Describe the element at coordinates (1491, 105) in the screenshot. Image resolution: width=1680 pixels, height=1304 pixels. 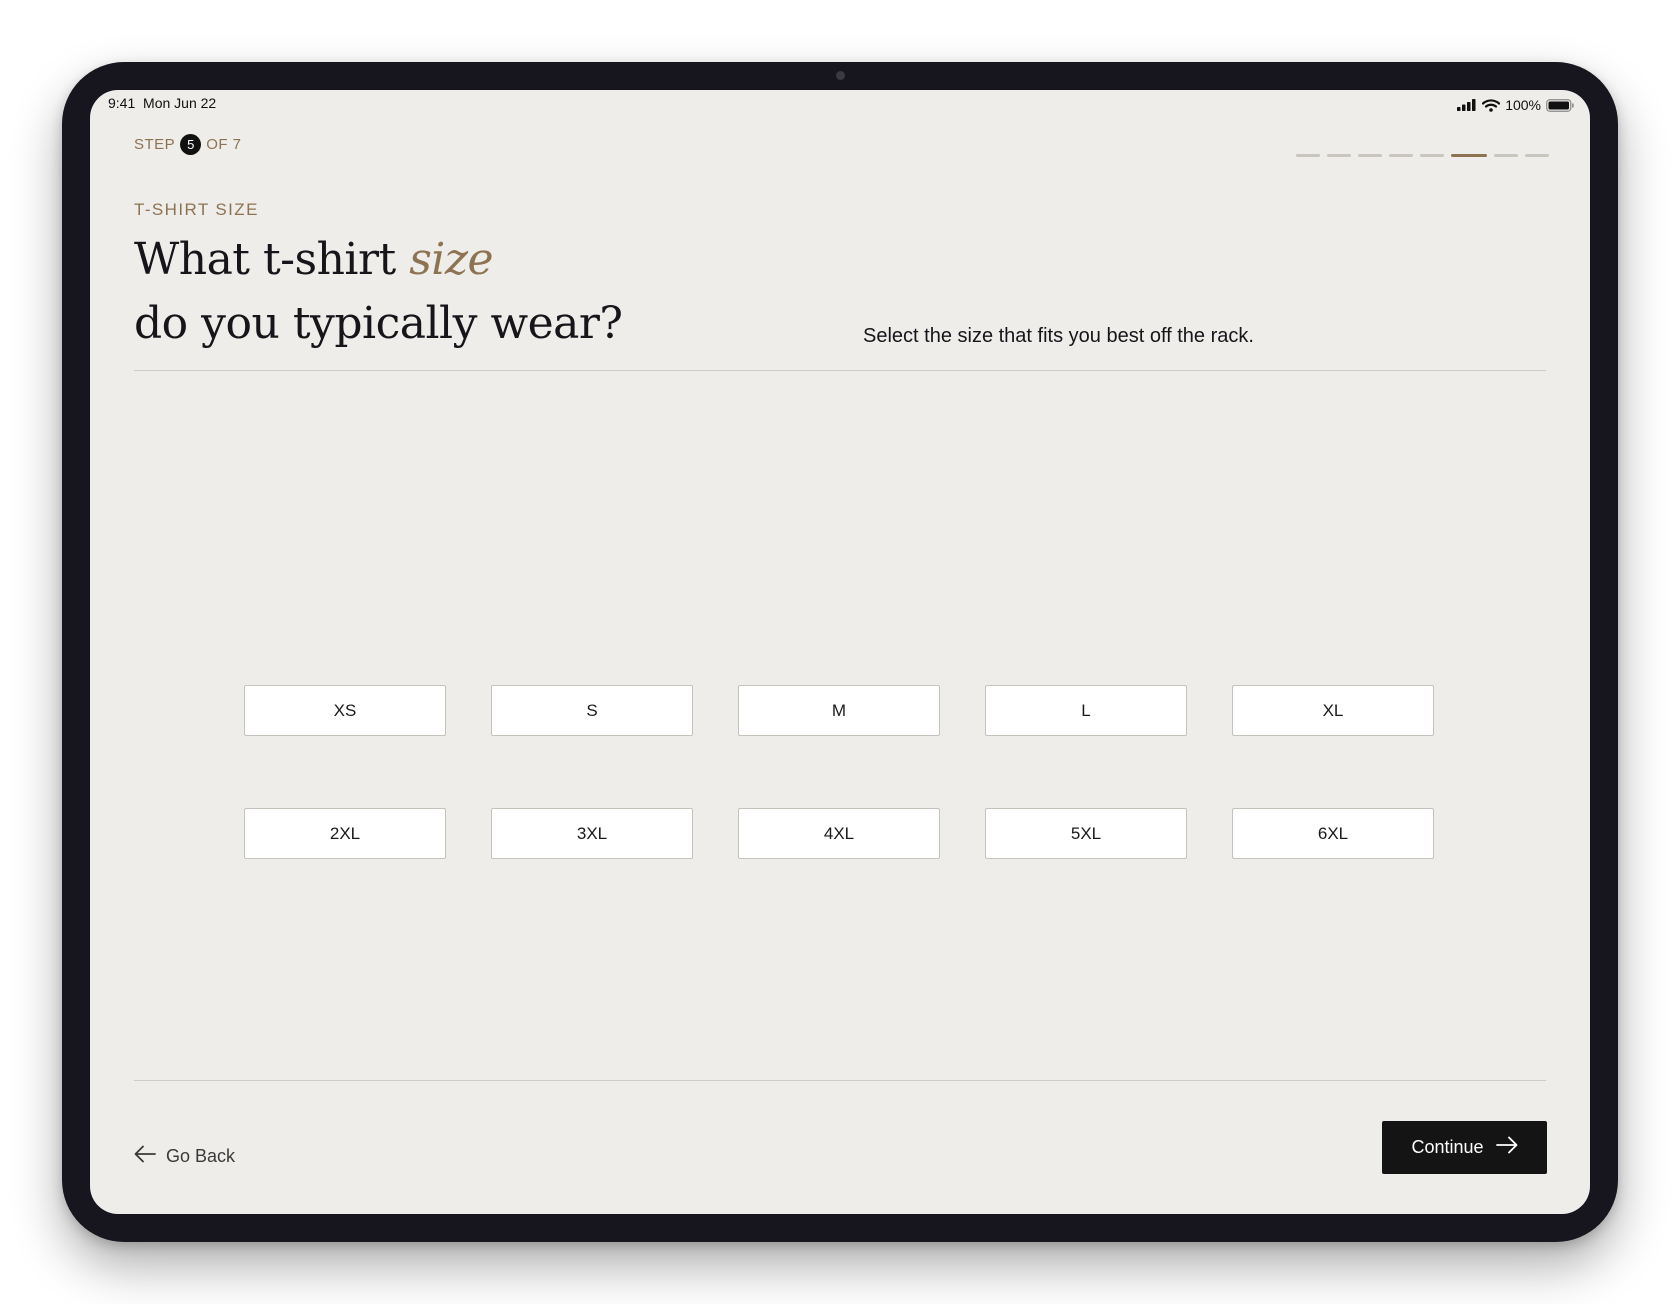
I see `wifi-icon` at that location.